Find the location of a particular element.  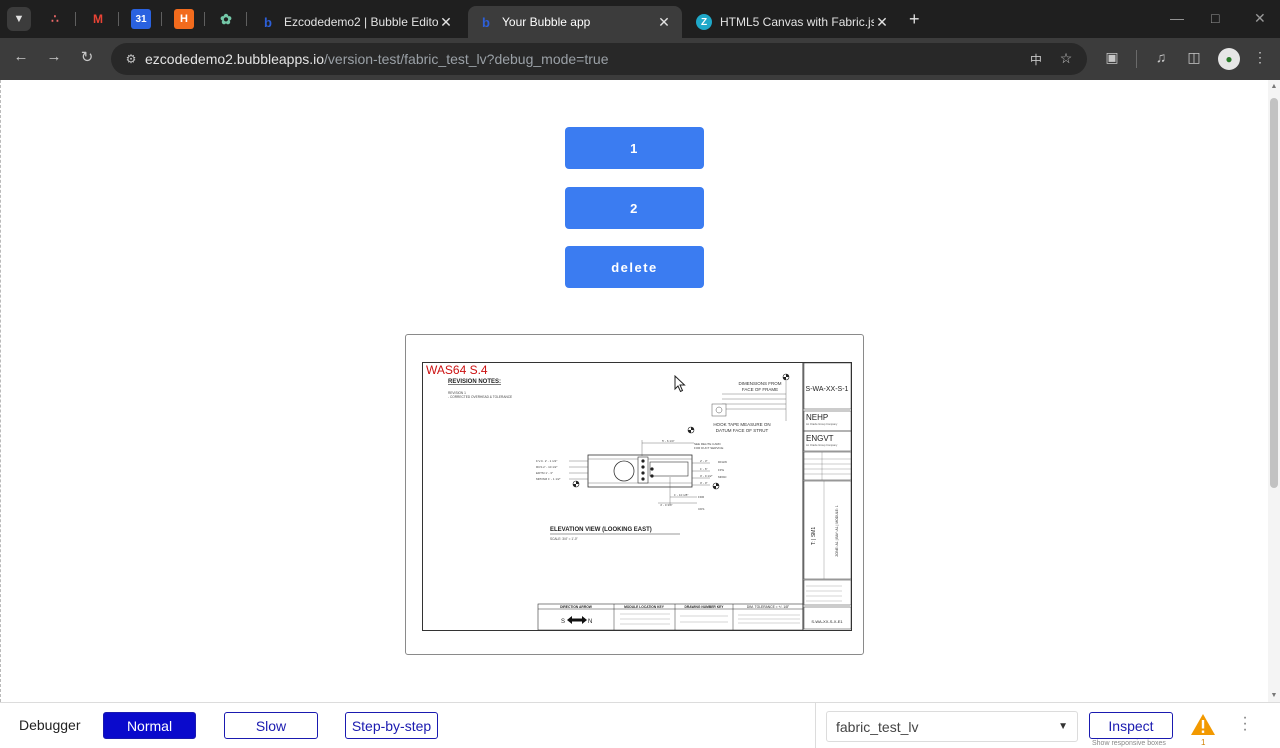

forward-arrow-right-icon: → is located at coordinates (54, 56).